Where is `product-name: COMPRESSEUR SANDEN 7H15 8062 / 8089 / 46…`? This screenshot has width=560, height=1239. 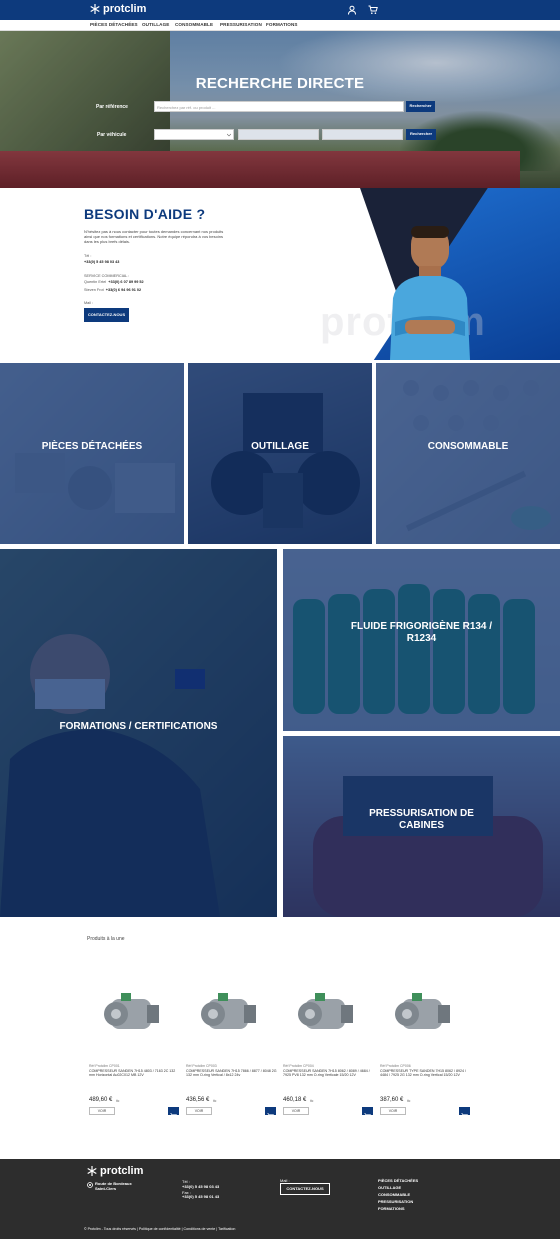 product-name: COMPRESSEUR SANDEN 7H15 8062 / 8089 / 46… is located at coordinates (329, 1073).